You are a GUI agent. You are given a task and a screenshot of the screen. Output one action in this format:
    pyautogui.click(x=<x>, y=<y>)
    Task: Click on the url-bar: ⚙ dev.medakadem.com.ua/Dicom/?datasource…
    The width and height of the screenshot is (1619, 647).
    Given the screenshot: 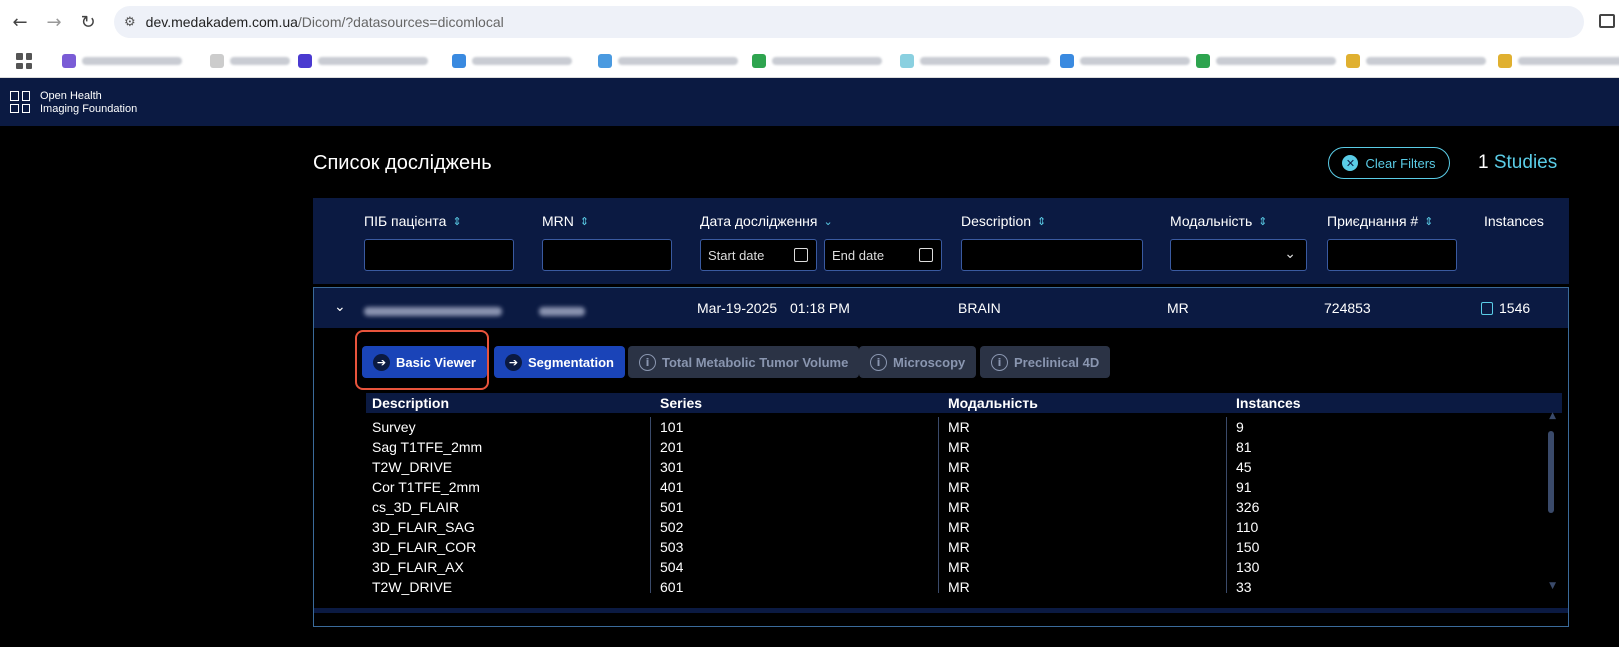 What is the action you would take?
    pyautogui.click(x=849, y=22)
    